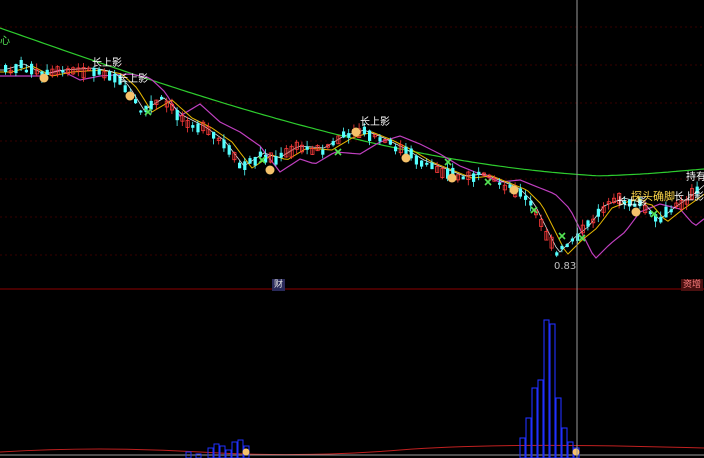 The image size is (704, 458). I want to click on annotation-6: 探头确脚, so click(653, 196).